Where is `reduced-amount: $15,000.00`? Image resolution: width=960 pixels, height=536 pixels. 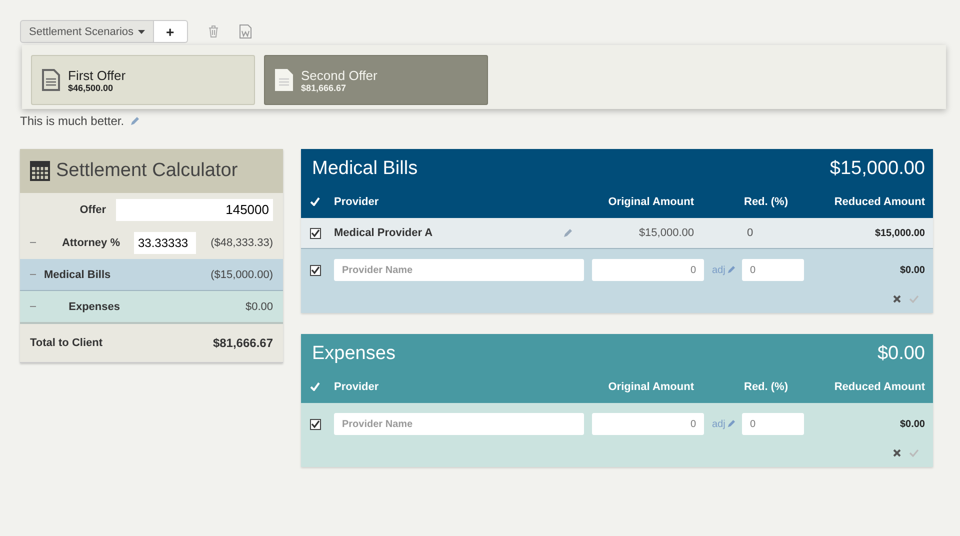
reduced-amount: $15,000.00 is located at coordinates (899, 233).